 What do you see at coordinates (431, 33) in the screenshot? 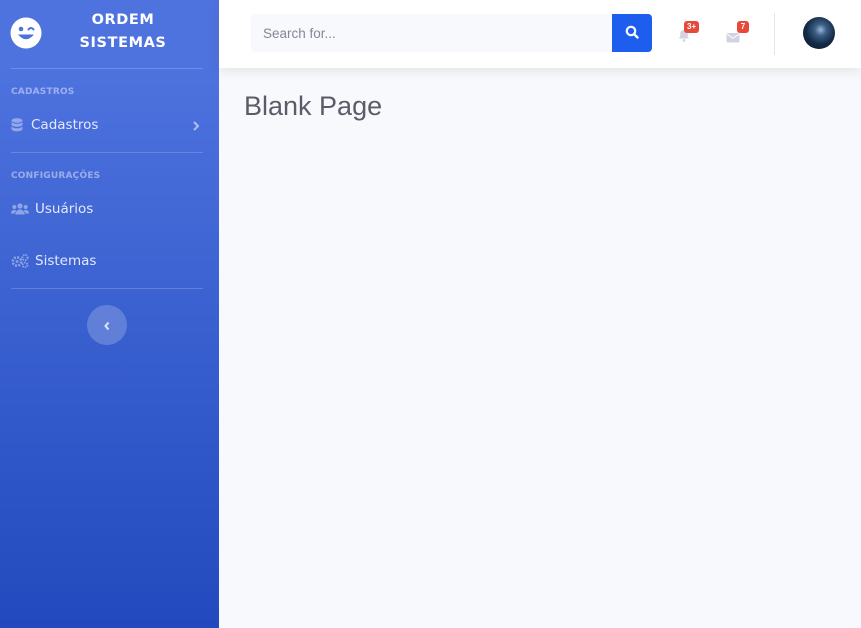
I see `search-input` at bounding box center [431, 33].